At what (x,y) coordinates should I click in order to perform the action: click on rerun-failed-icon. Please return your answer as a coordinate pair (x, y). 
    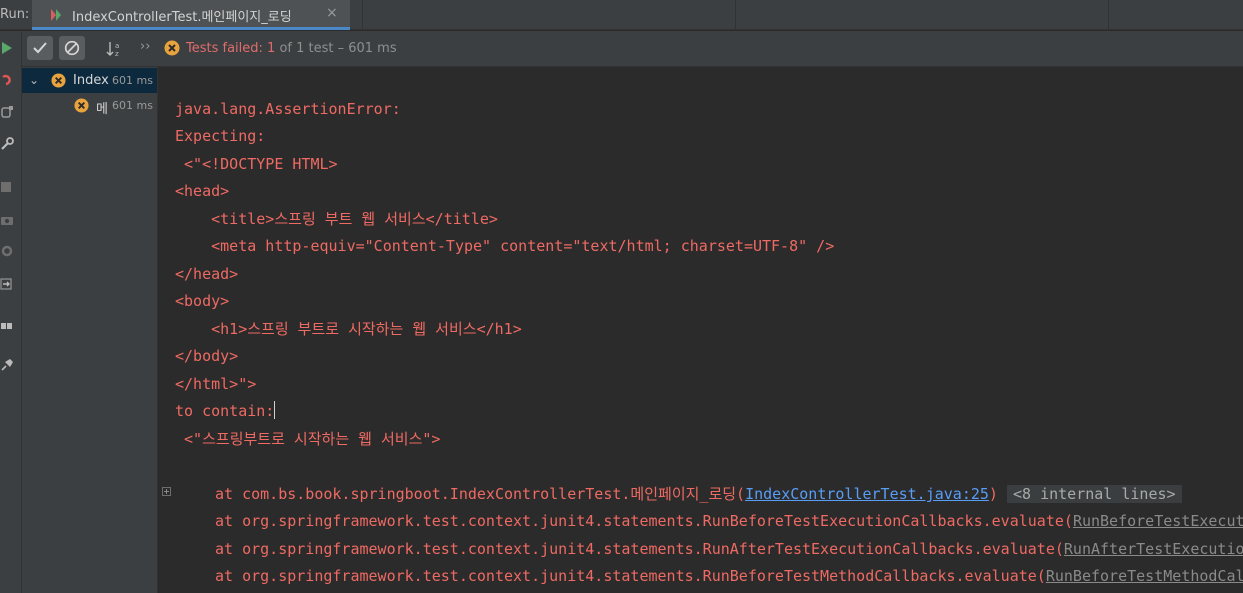
    Looking at the image, I should click on (7, 80).